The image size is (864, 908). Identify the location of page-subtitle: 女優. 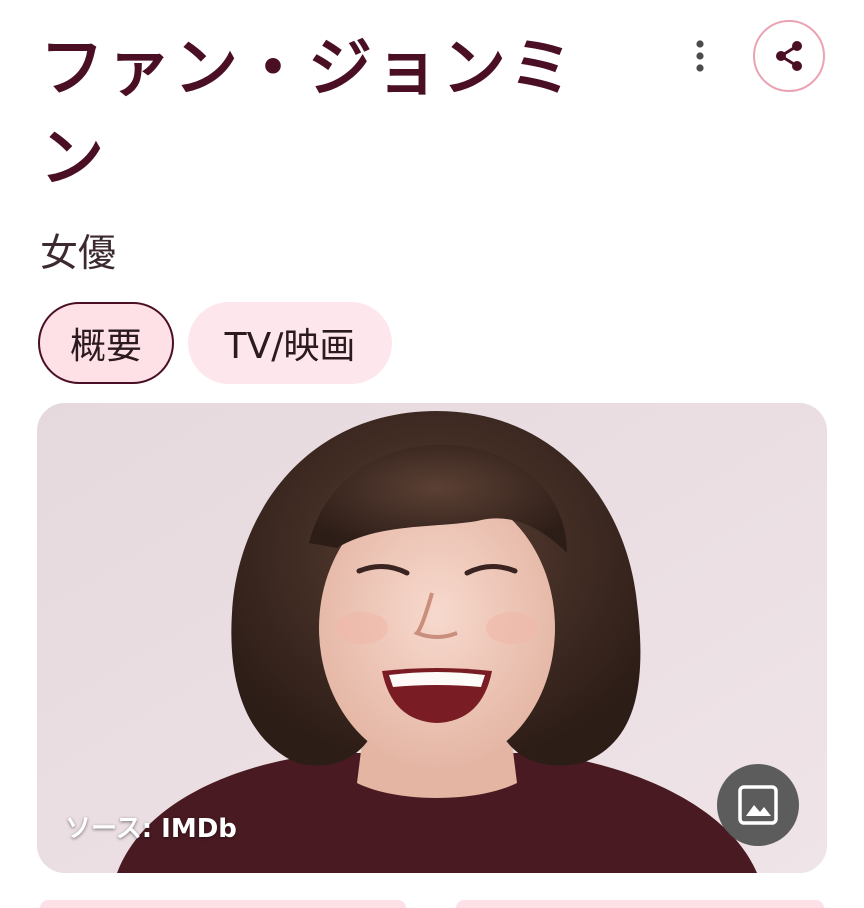
(78, 253).